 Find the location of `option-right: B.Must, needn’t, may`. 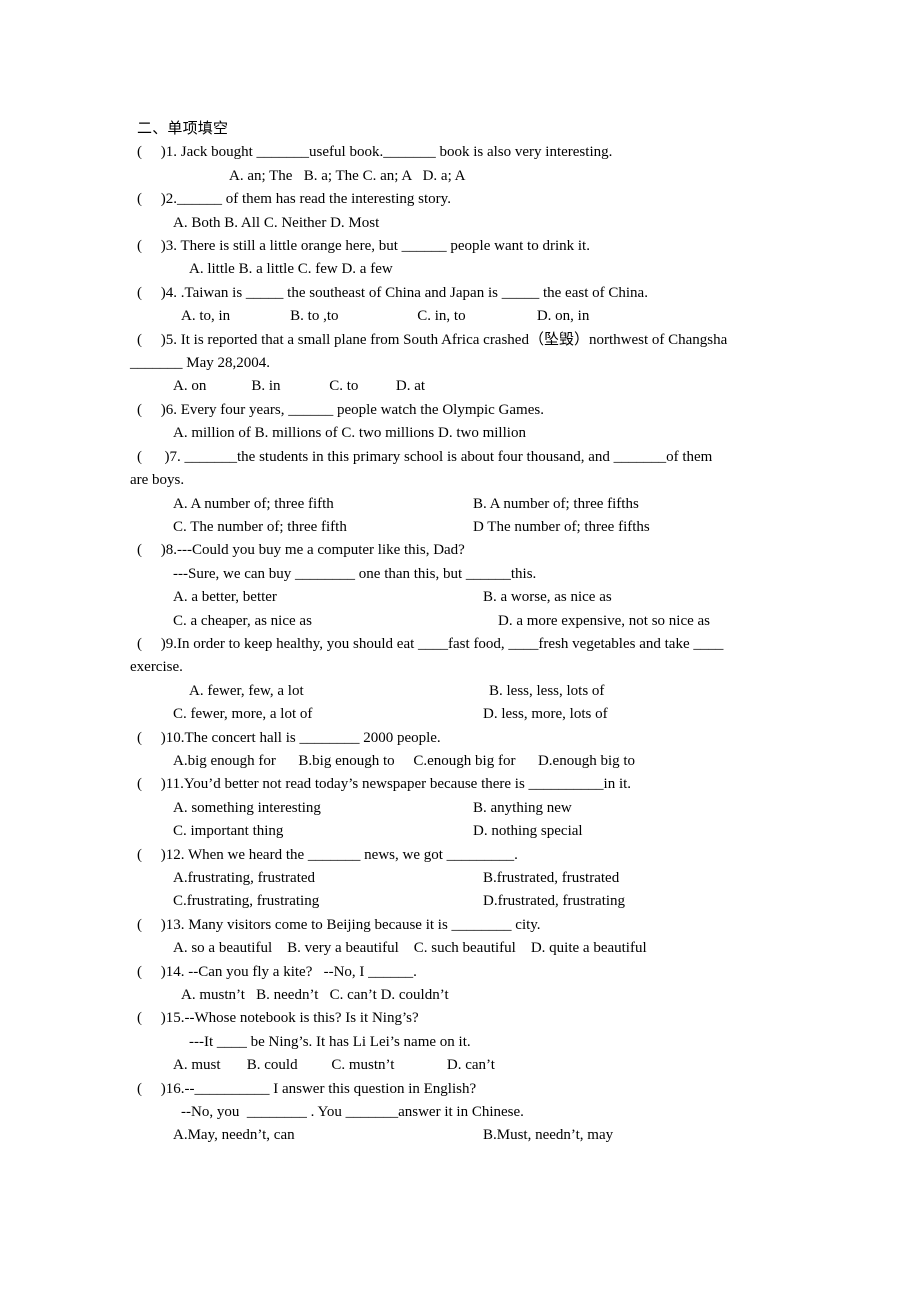

option-right: B.Must, needn’t, may is located at coordinates (548, 1135).